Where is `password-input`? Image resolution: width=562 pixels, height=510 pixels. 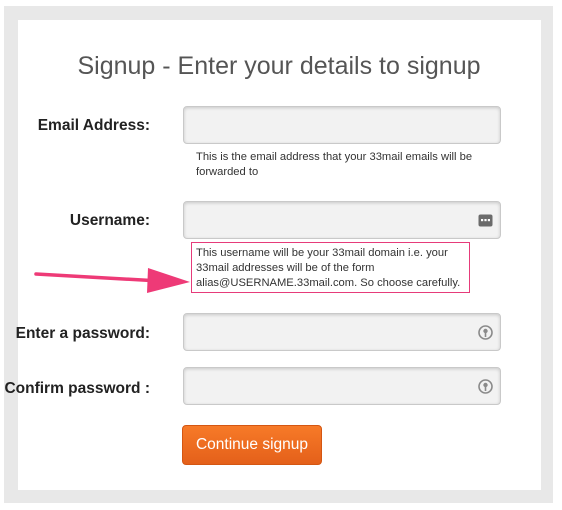 password-input is located at coordinates (342, 332).